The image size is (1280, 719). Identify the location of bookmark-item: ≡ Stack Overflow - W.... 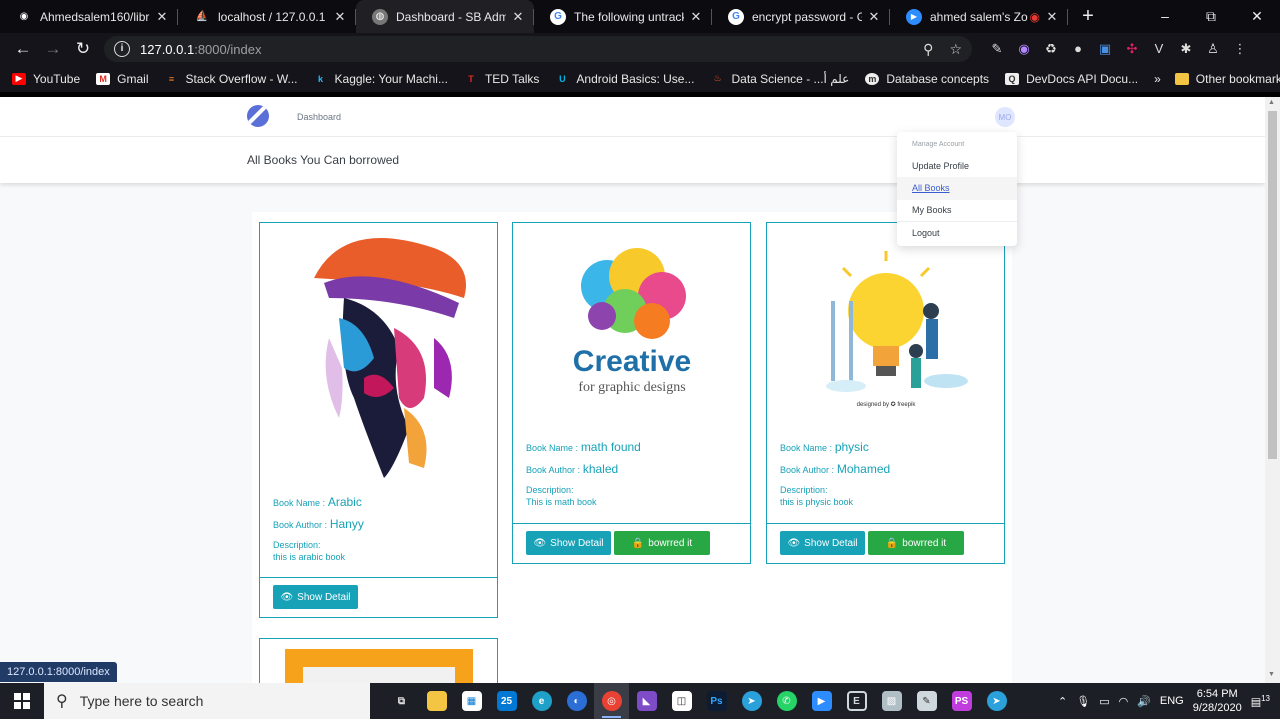
(231, 79).